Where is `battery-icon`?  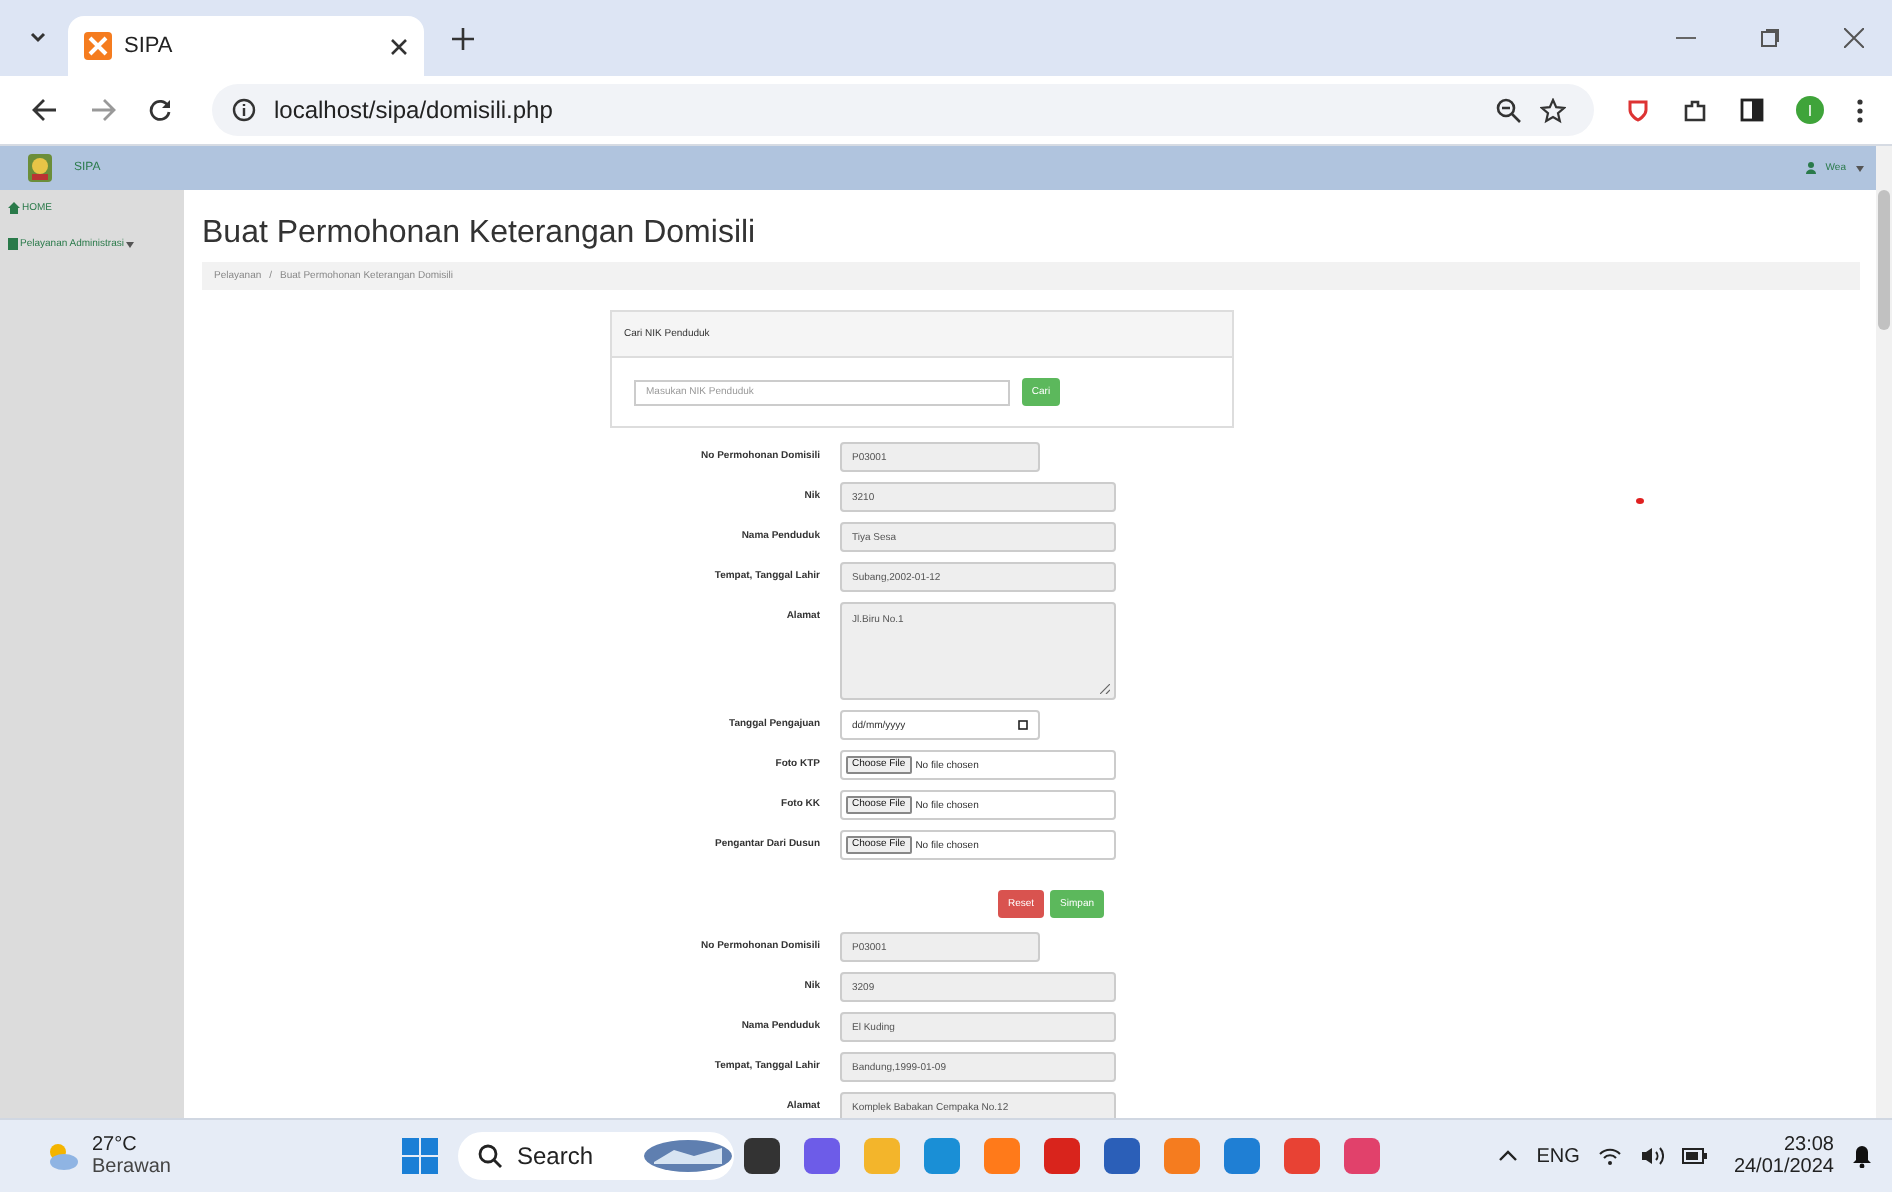
battery-icon is located at coordinates (1694, 1156).